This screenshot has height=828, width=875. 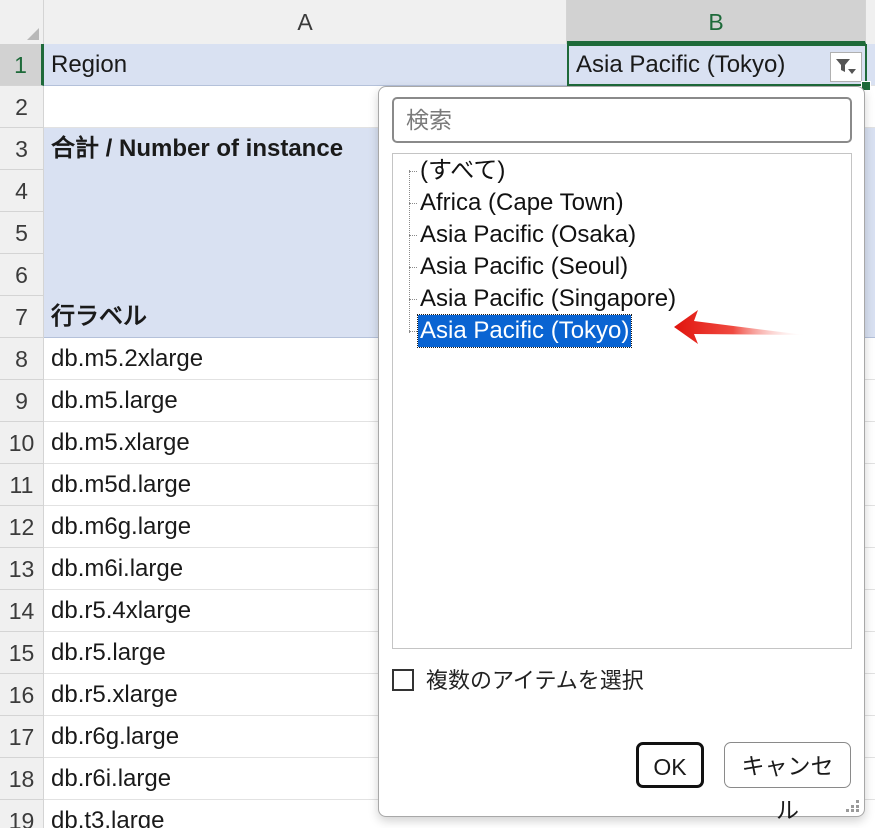 What do you see at coordinates (22, 569) in the screenshot?
I see `row-header-13: 13` at bounding box center [22, 569].